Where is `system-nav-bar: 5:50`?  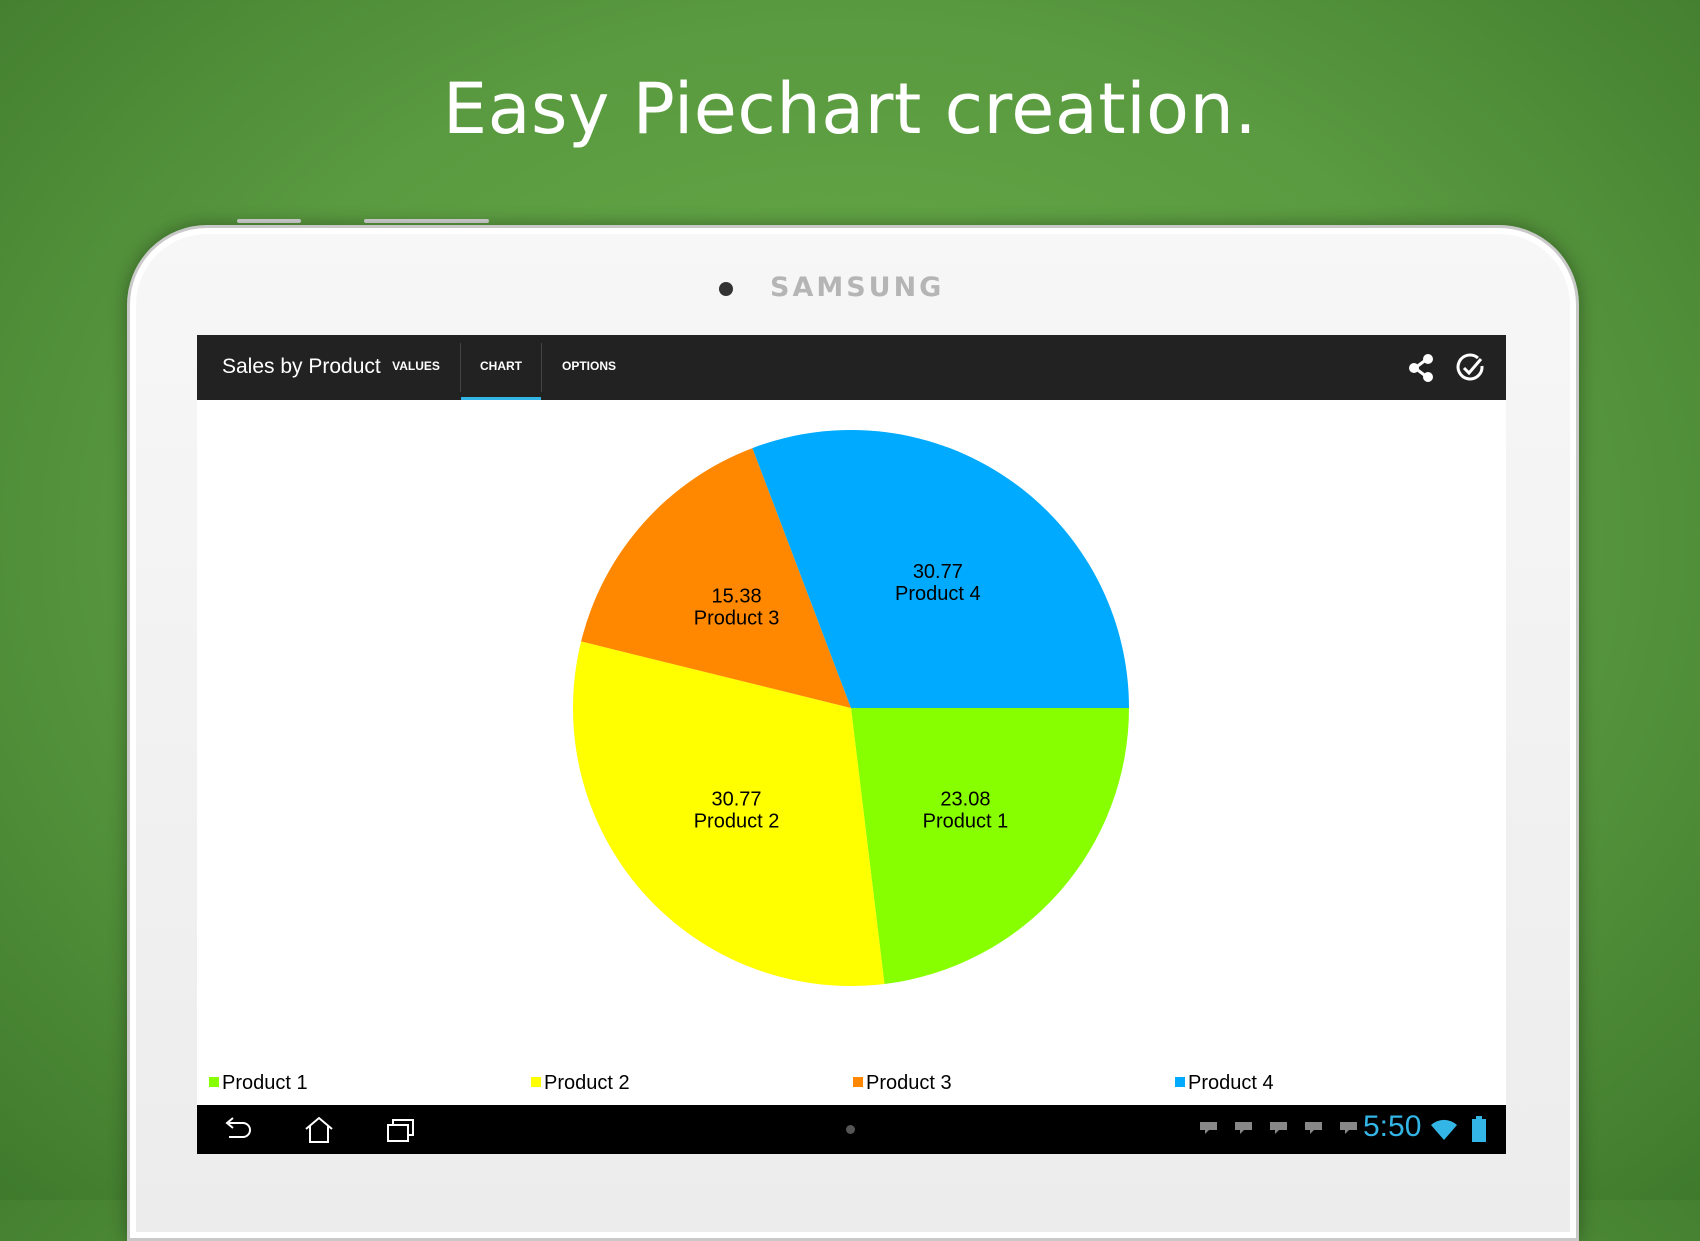 system-nav-bar: 5:50 is located at coordinates (851, 1129).